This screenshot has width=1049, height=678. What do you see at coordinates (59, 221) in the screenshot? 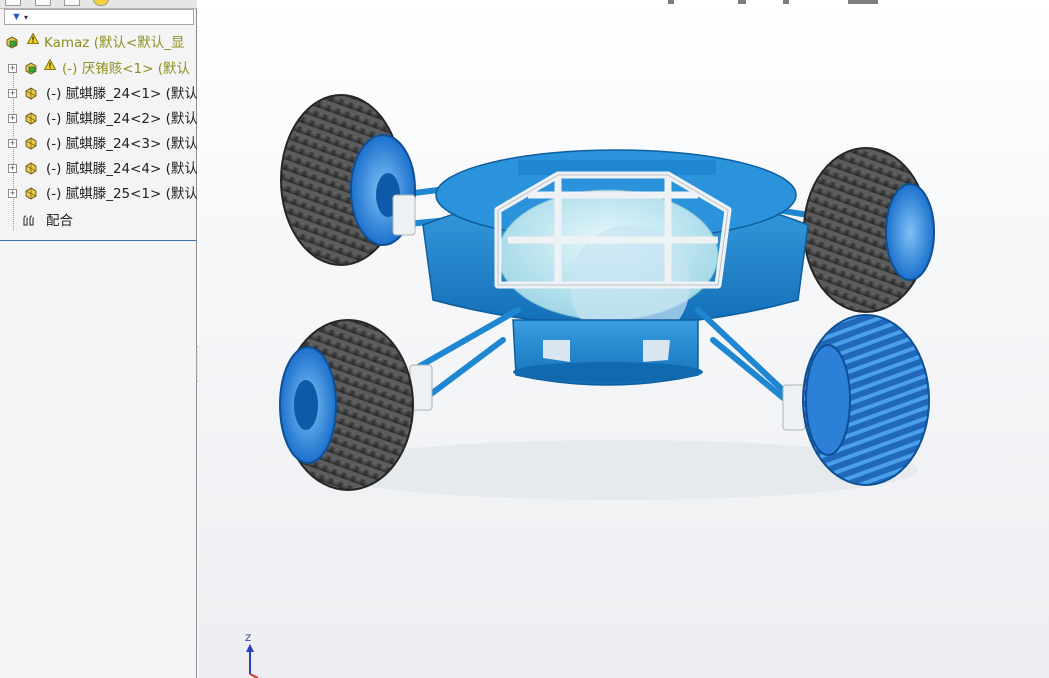
I see `tree-mates-label: 配合` at bounding box center [59, 221].